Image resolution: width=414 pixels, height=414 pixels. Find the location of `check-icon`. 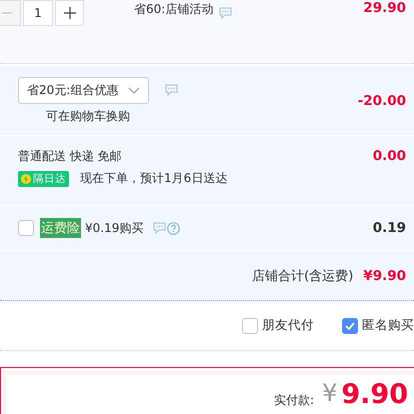

check-icon is located at coordinates (350, 326).